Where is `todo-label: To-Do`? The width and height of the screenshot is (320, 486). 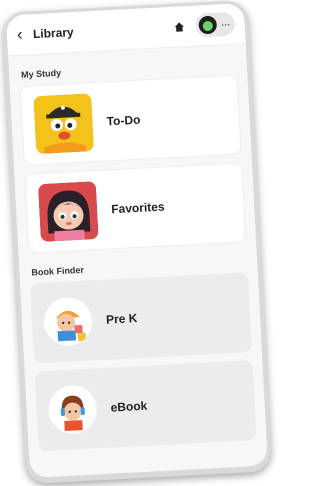
todo-label: To-Do is located at coordinates (123, 120).